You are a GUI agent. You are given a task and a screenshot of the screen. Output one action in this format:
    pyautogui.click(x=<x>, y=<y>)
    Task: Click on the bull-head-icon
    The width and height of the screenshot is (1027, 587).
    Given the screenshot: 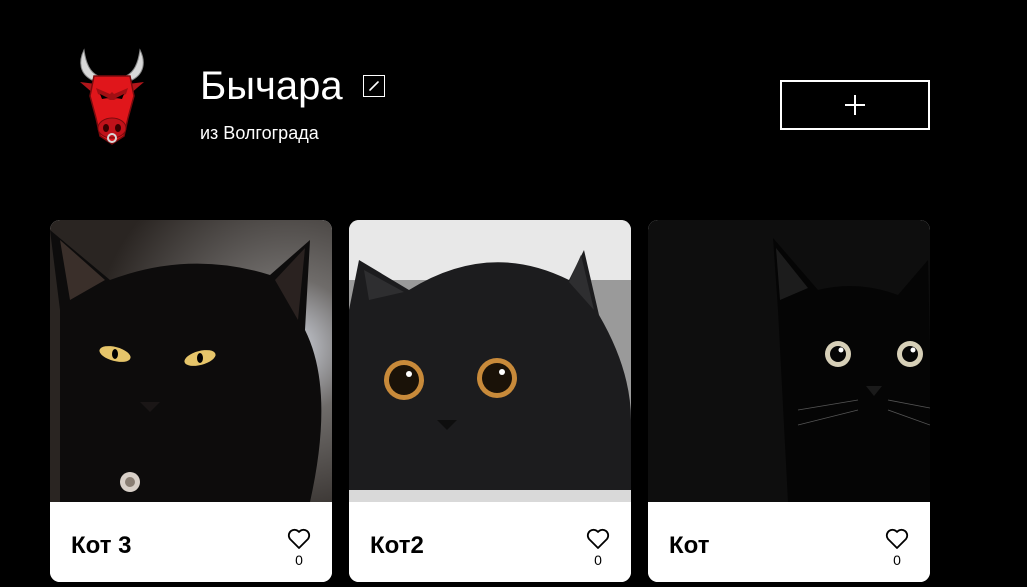 What is the action you would take?
    pyautogui.click(x=112, y=96)
    